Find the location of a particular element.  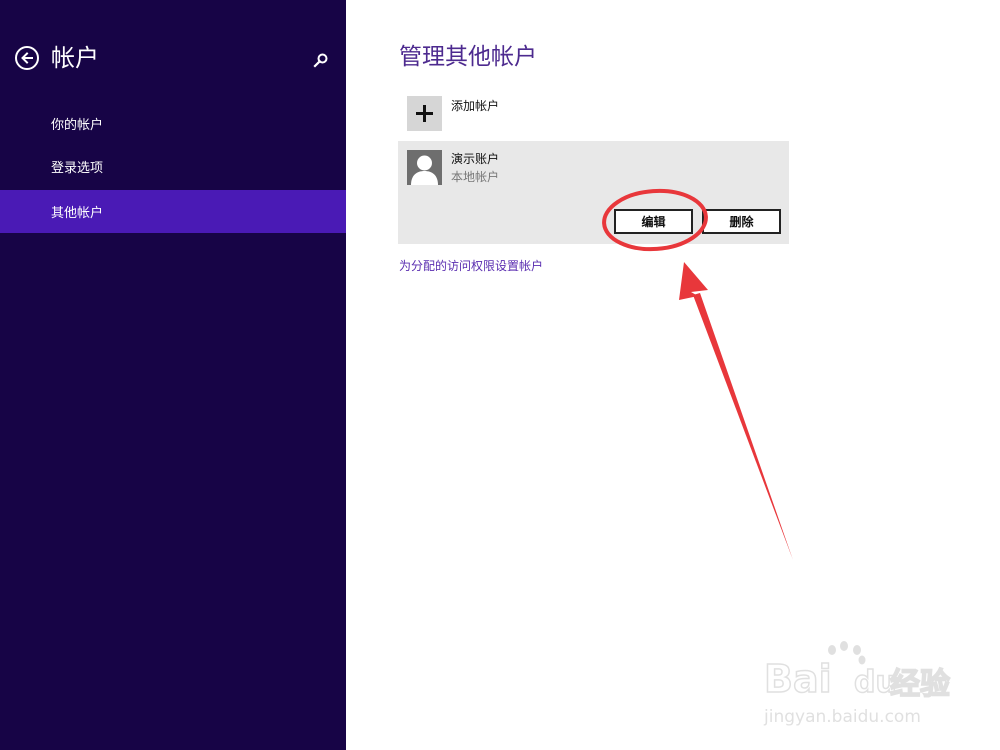

svg-text: 经验 is located at coordinates (920, 684).